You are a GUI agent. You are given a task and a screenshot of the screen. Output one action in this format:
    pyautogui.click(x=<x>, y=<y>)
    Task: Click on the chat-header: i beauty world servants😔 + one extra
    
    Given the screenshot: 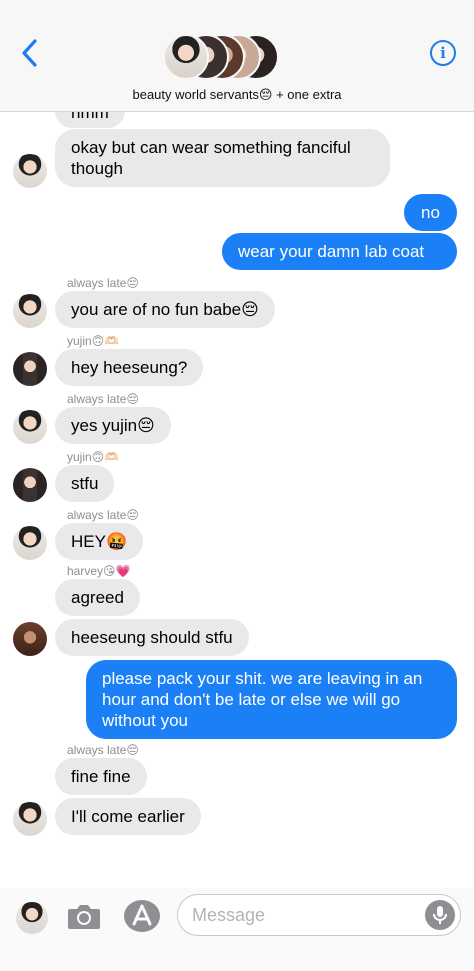 What is the action you would take?
    pyautogui.click(x=237, y=56)
    